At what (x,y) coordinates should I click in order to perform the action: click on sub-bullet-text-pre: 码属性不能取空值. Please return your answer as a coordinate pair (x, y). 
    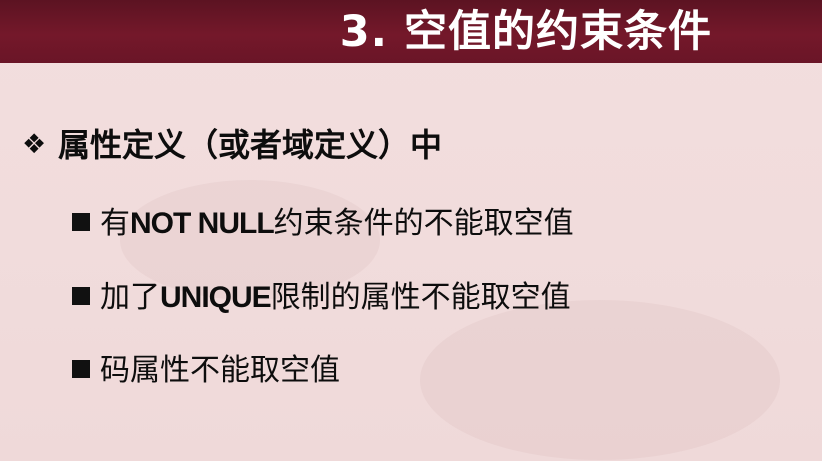
    Looking at the image, I should click on (220, 370).